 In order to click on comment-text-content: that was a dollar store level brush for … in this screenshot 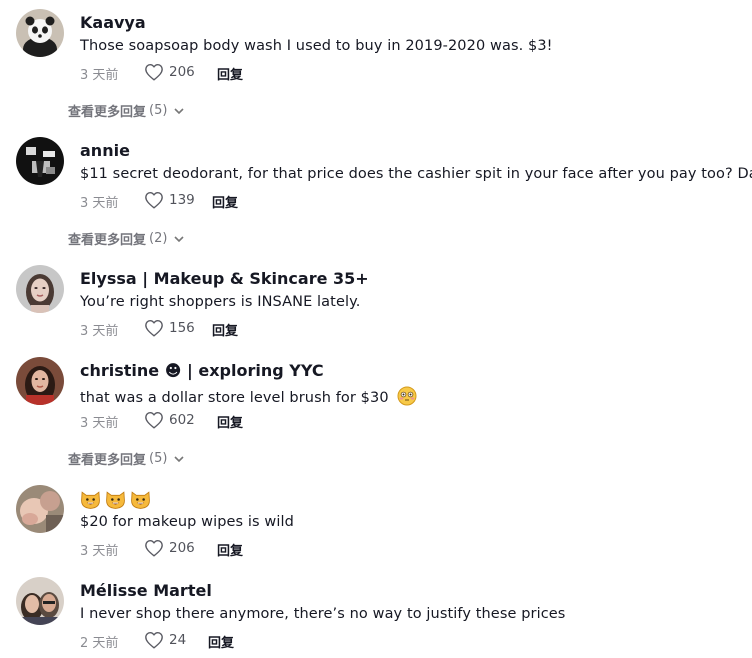, I will do `click(234, 398)`.